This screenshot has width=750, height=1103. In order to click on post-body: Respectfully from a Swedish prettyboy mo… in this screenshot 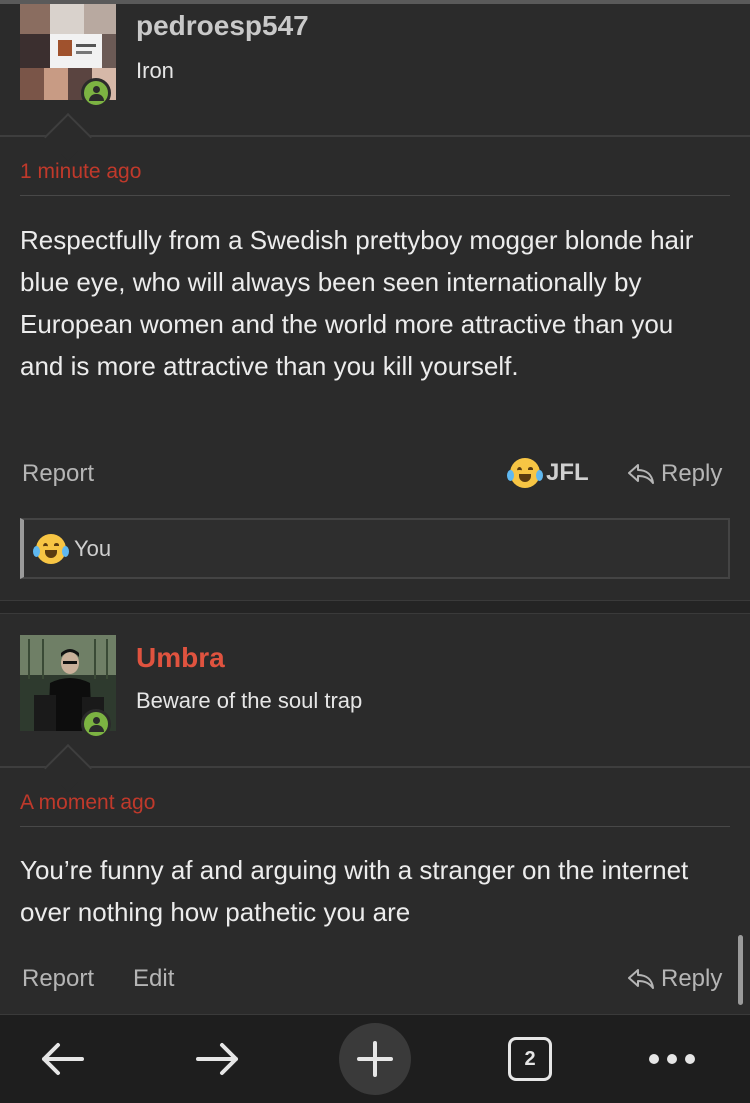, I will do `click(357, 303)`.